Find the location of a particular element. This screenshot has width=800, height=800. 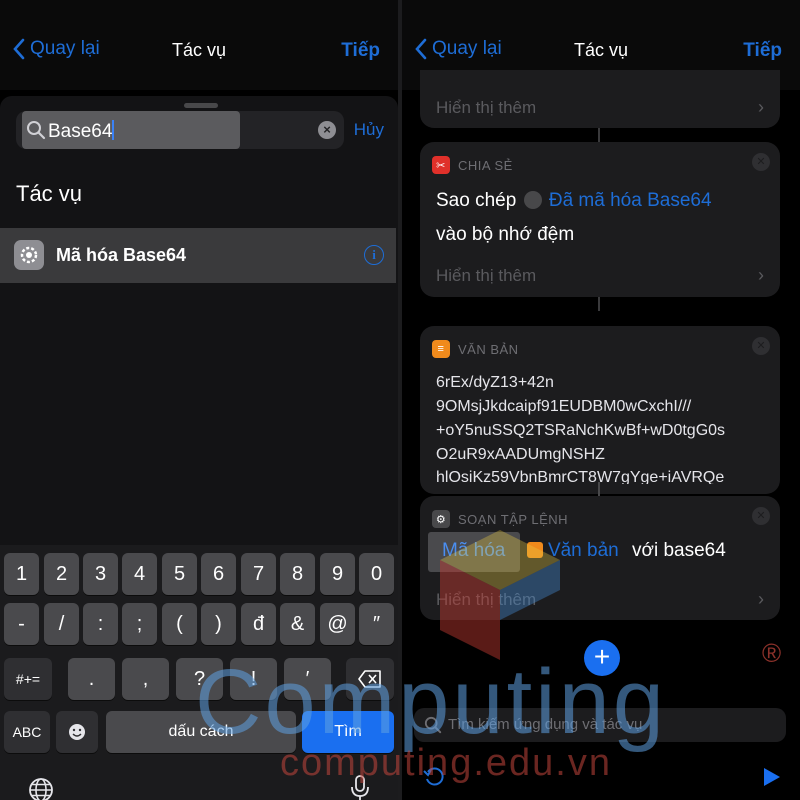

key: 8 is located at coordinates (297, 574).